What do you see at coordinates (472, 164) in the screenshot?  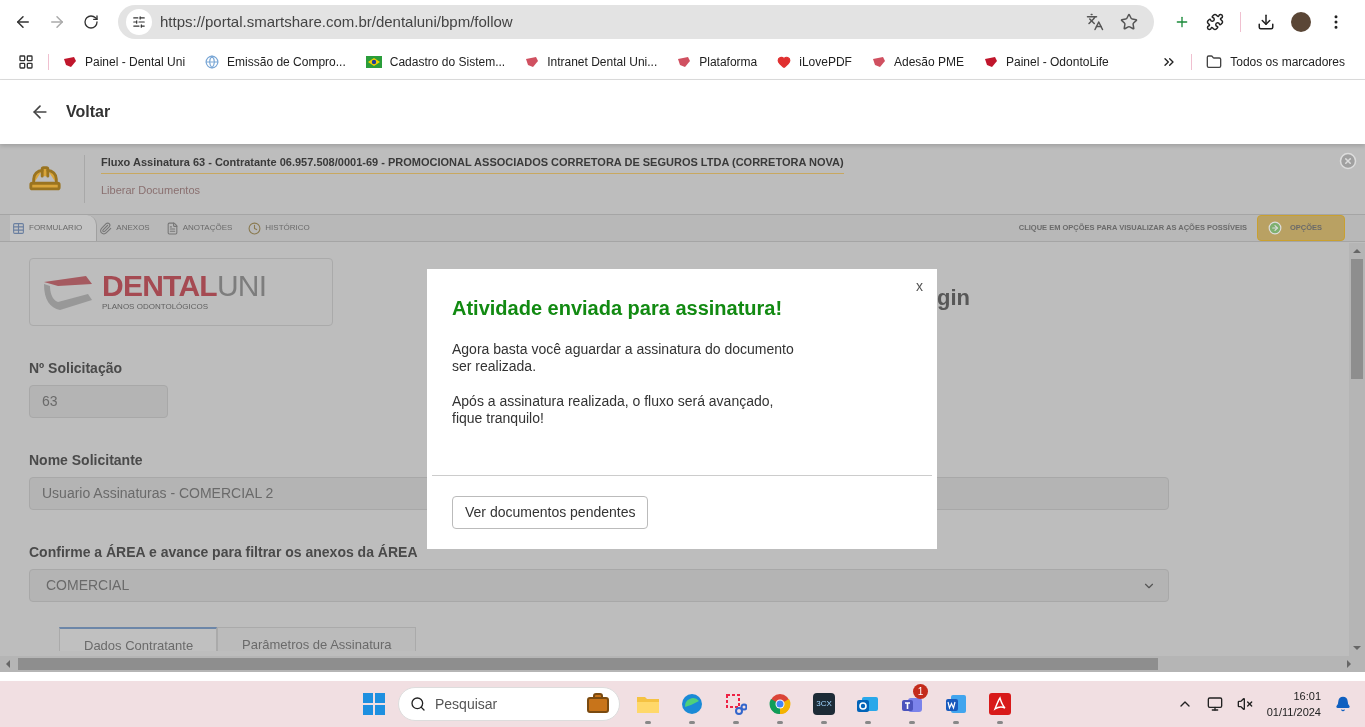 I see `process-title: Fluxo Assinatura 63 - Contratante 06.957.508/0001-69 - PROMOCIONAL ASSOCIADOS CORRETORA DE SEGUROS LTDA (CORRETORA NOVA)` at bounding box center [472, 164].